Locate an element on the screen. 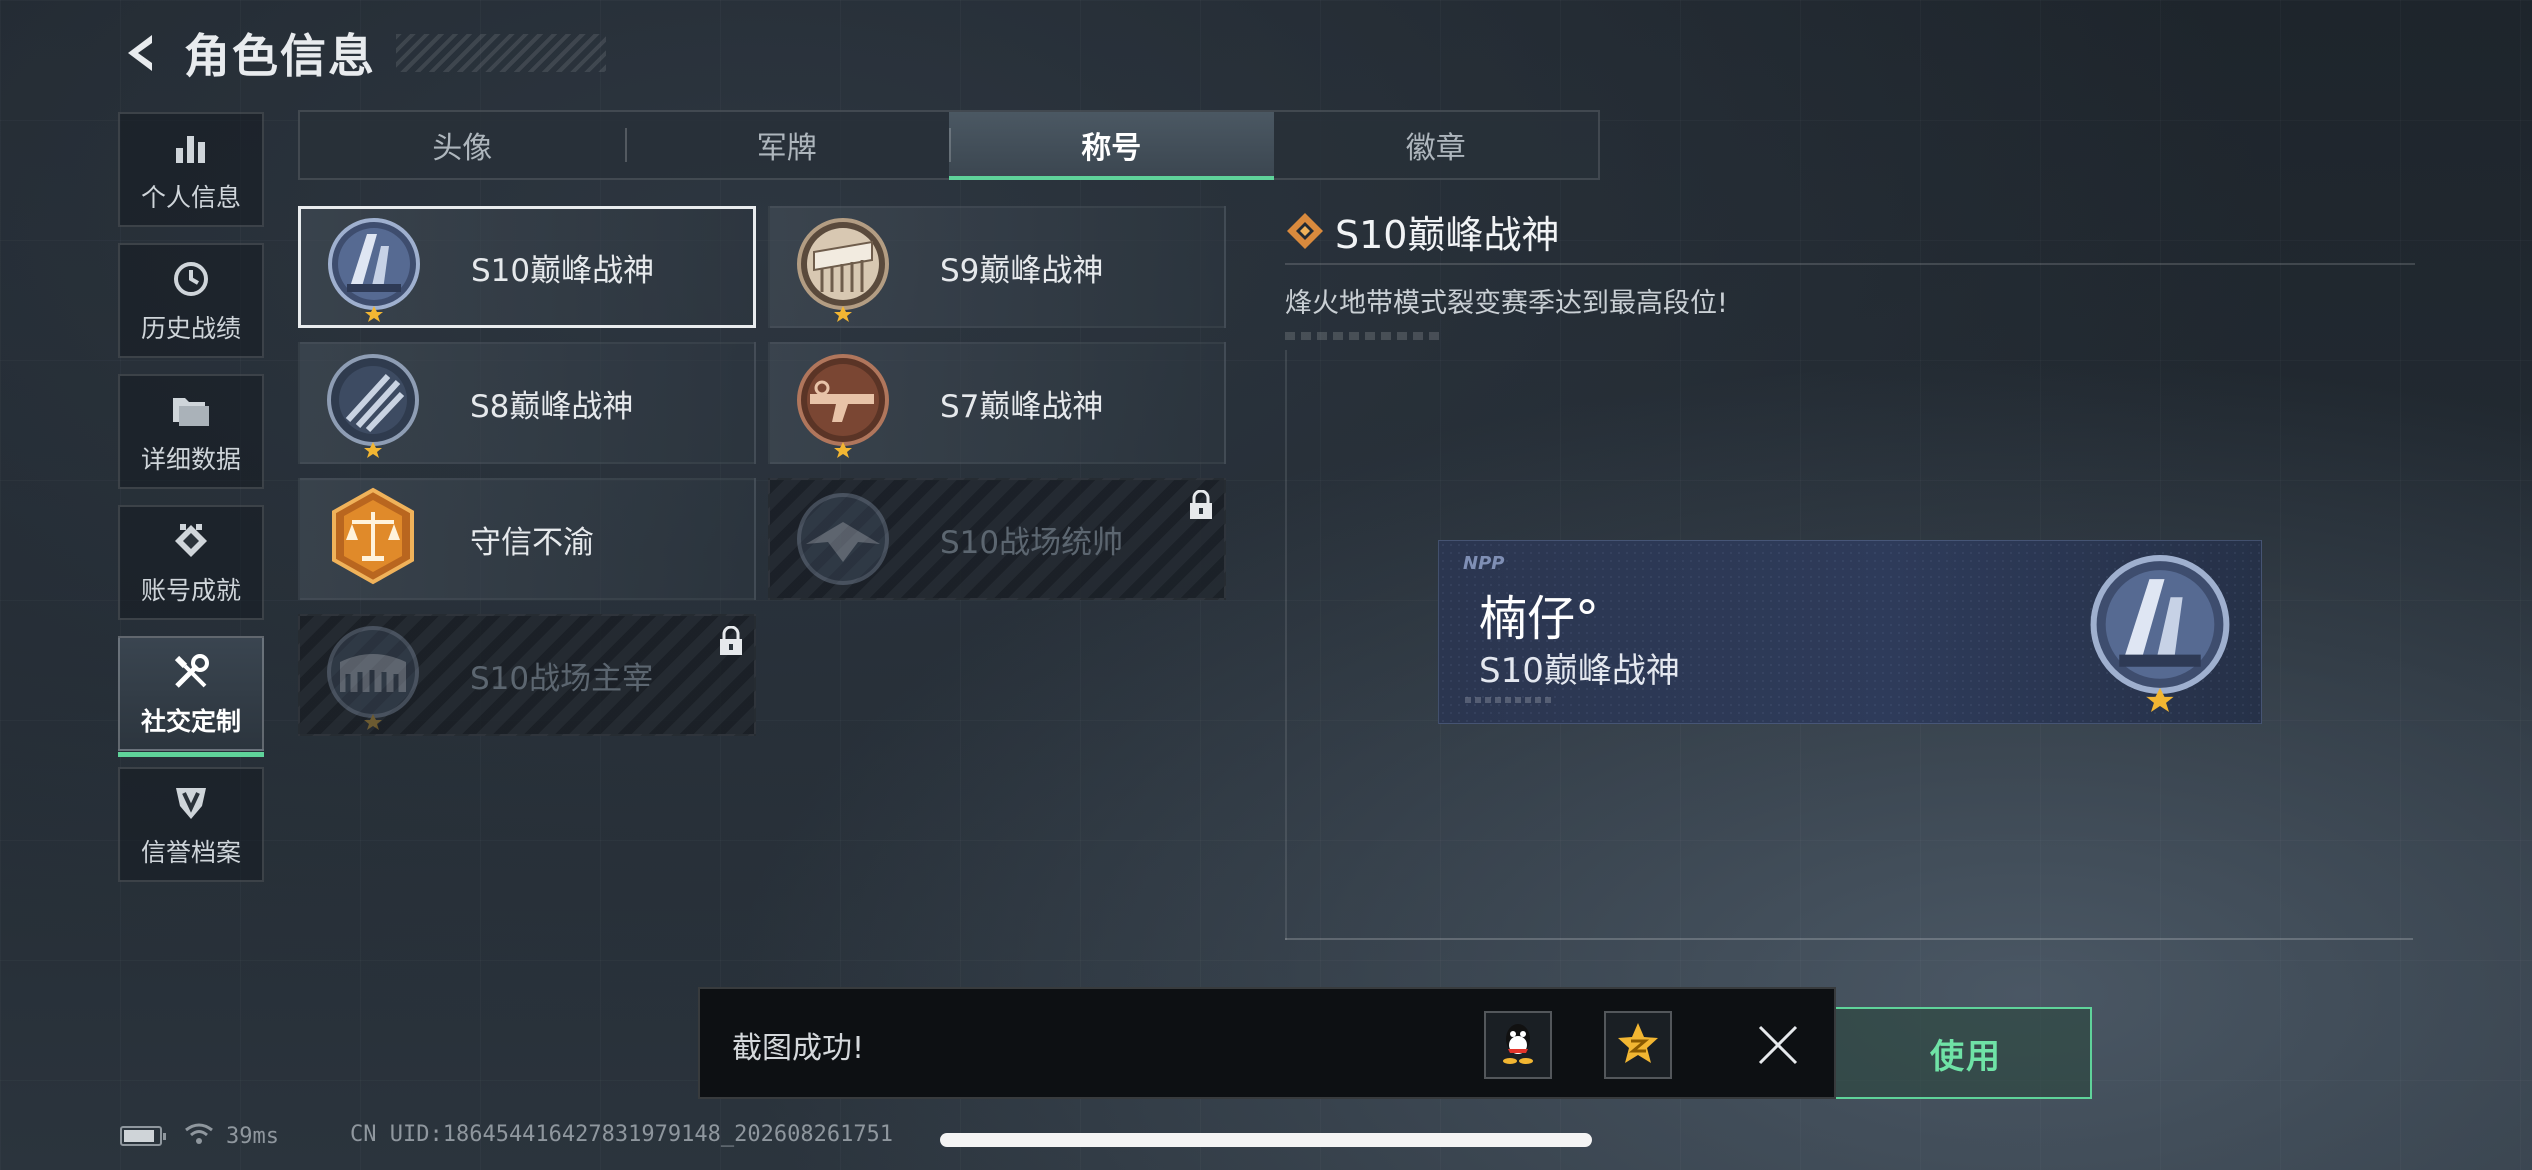 The image size is (2532, 1170). title-card-trustworthy: 守信不渝 is located at coordinates (527, 539).